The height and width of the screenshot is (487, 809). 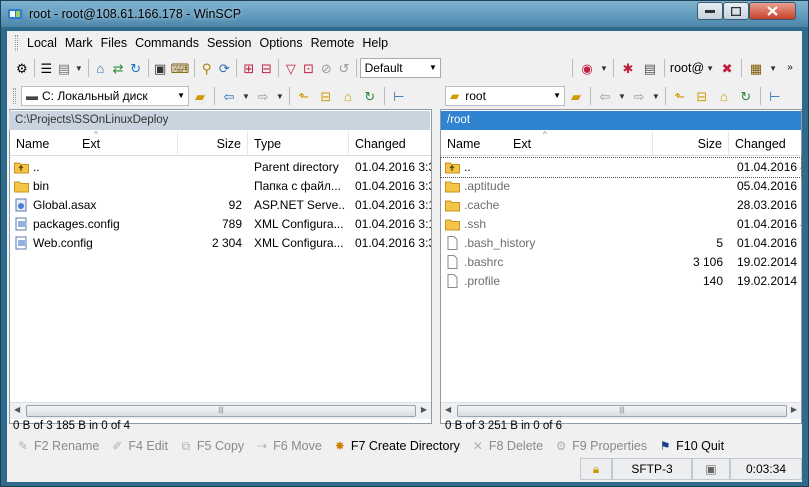 I want to click on table-row: .profile 140 19.02.2014 1, so click(x=621, y=281).